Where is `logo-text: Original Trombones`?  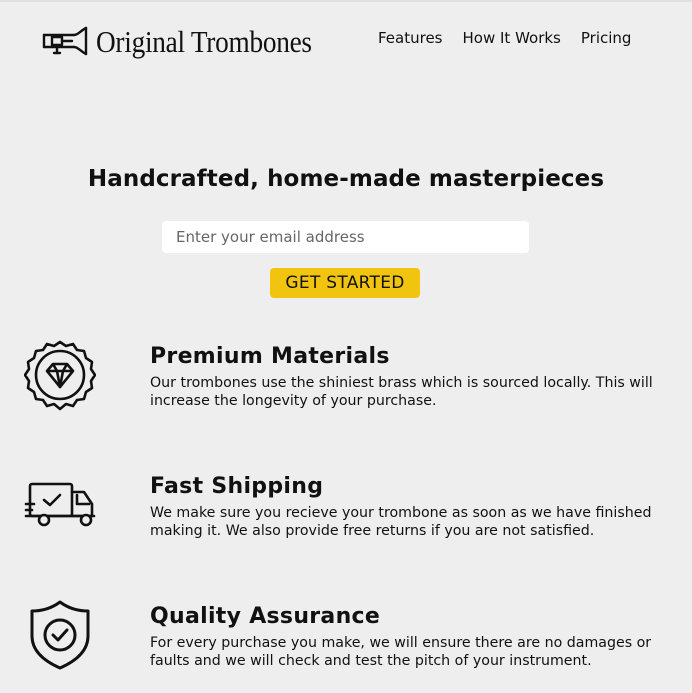
logo-text: Original Trombones is located at coordinates (204, 41).